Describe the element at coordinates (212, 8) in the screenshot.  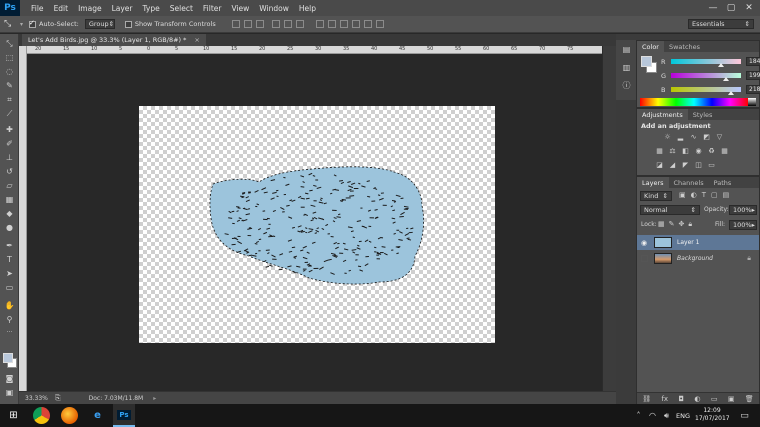
I see `menu-filter: Filter` at that location.